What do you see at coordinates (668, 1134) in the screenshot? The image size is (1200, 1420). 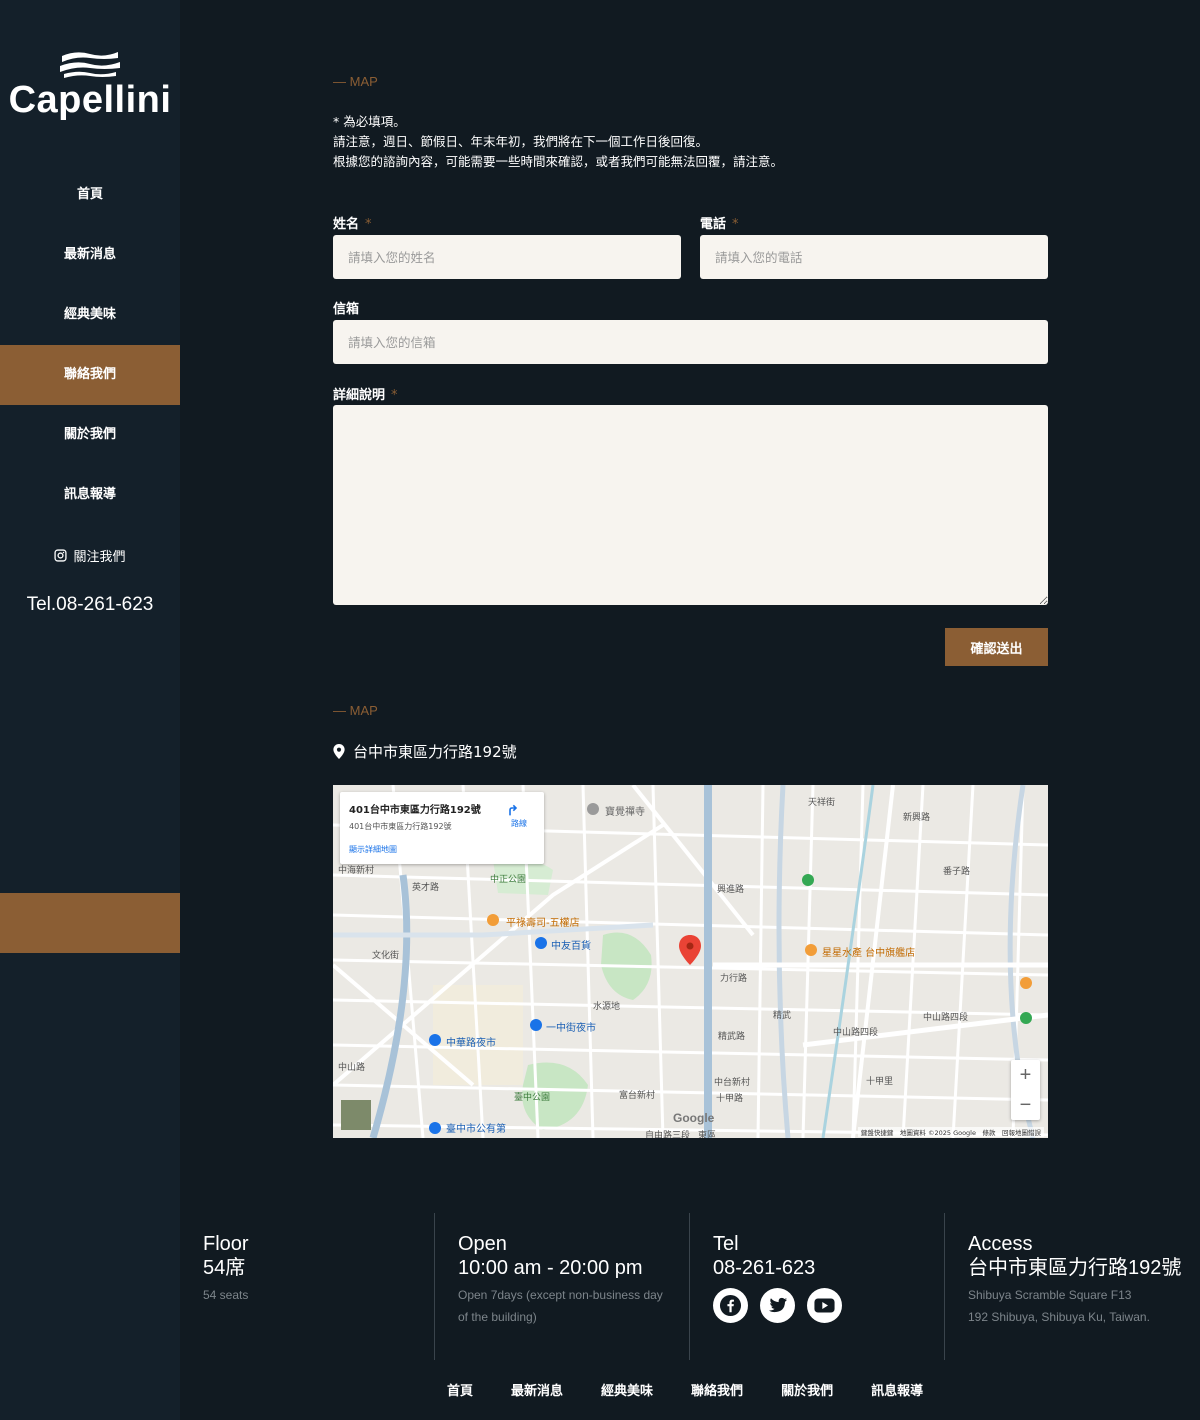 I see `map-label: 自由路三段` at bounding box center [668, 1134].